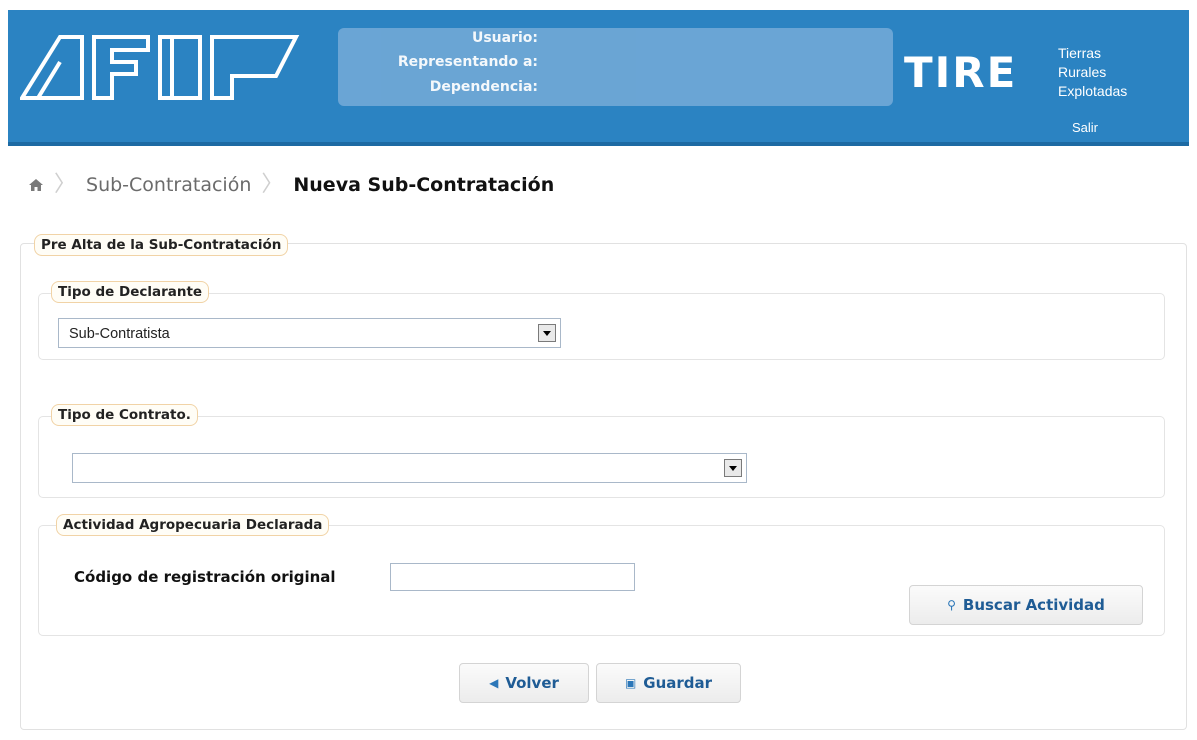 Image resolution: width=1197 pixels, height=740 pixels. Describe the element at coordinates (1085, 127) in the screenshot. I see `logout-link: Salir` at that location.